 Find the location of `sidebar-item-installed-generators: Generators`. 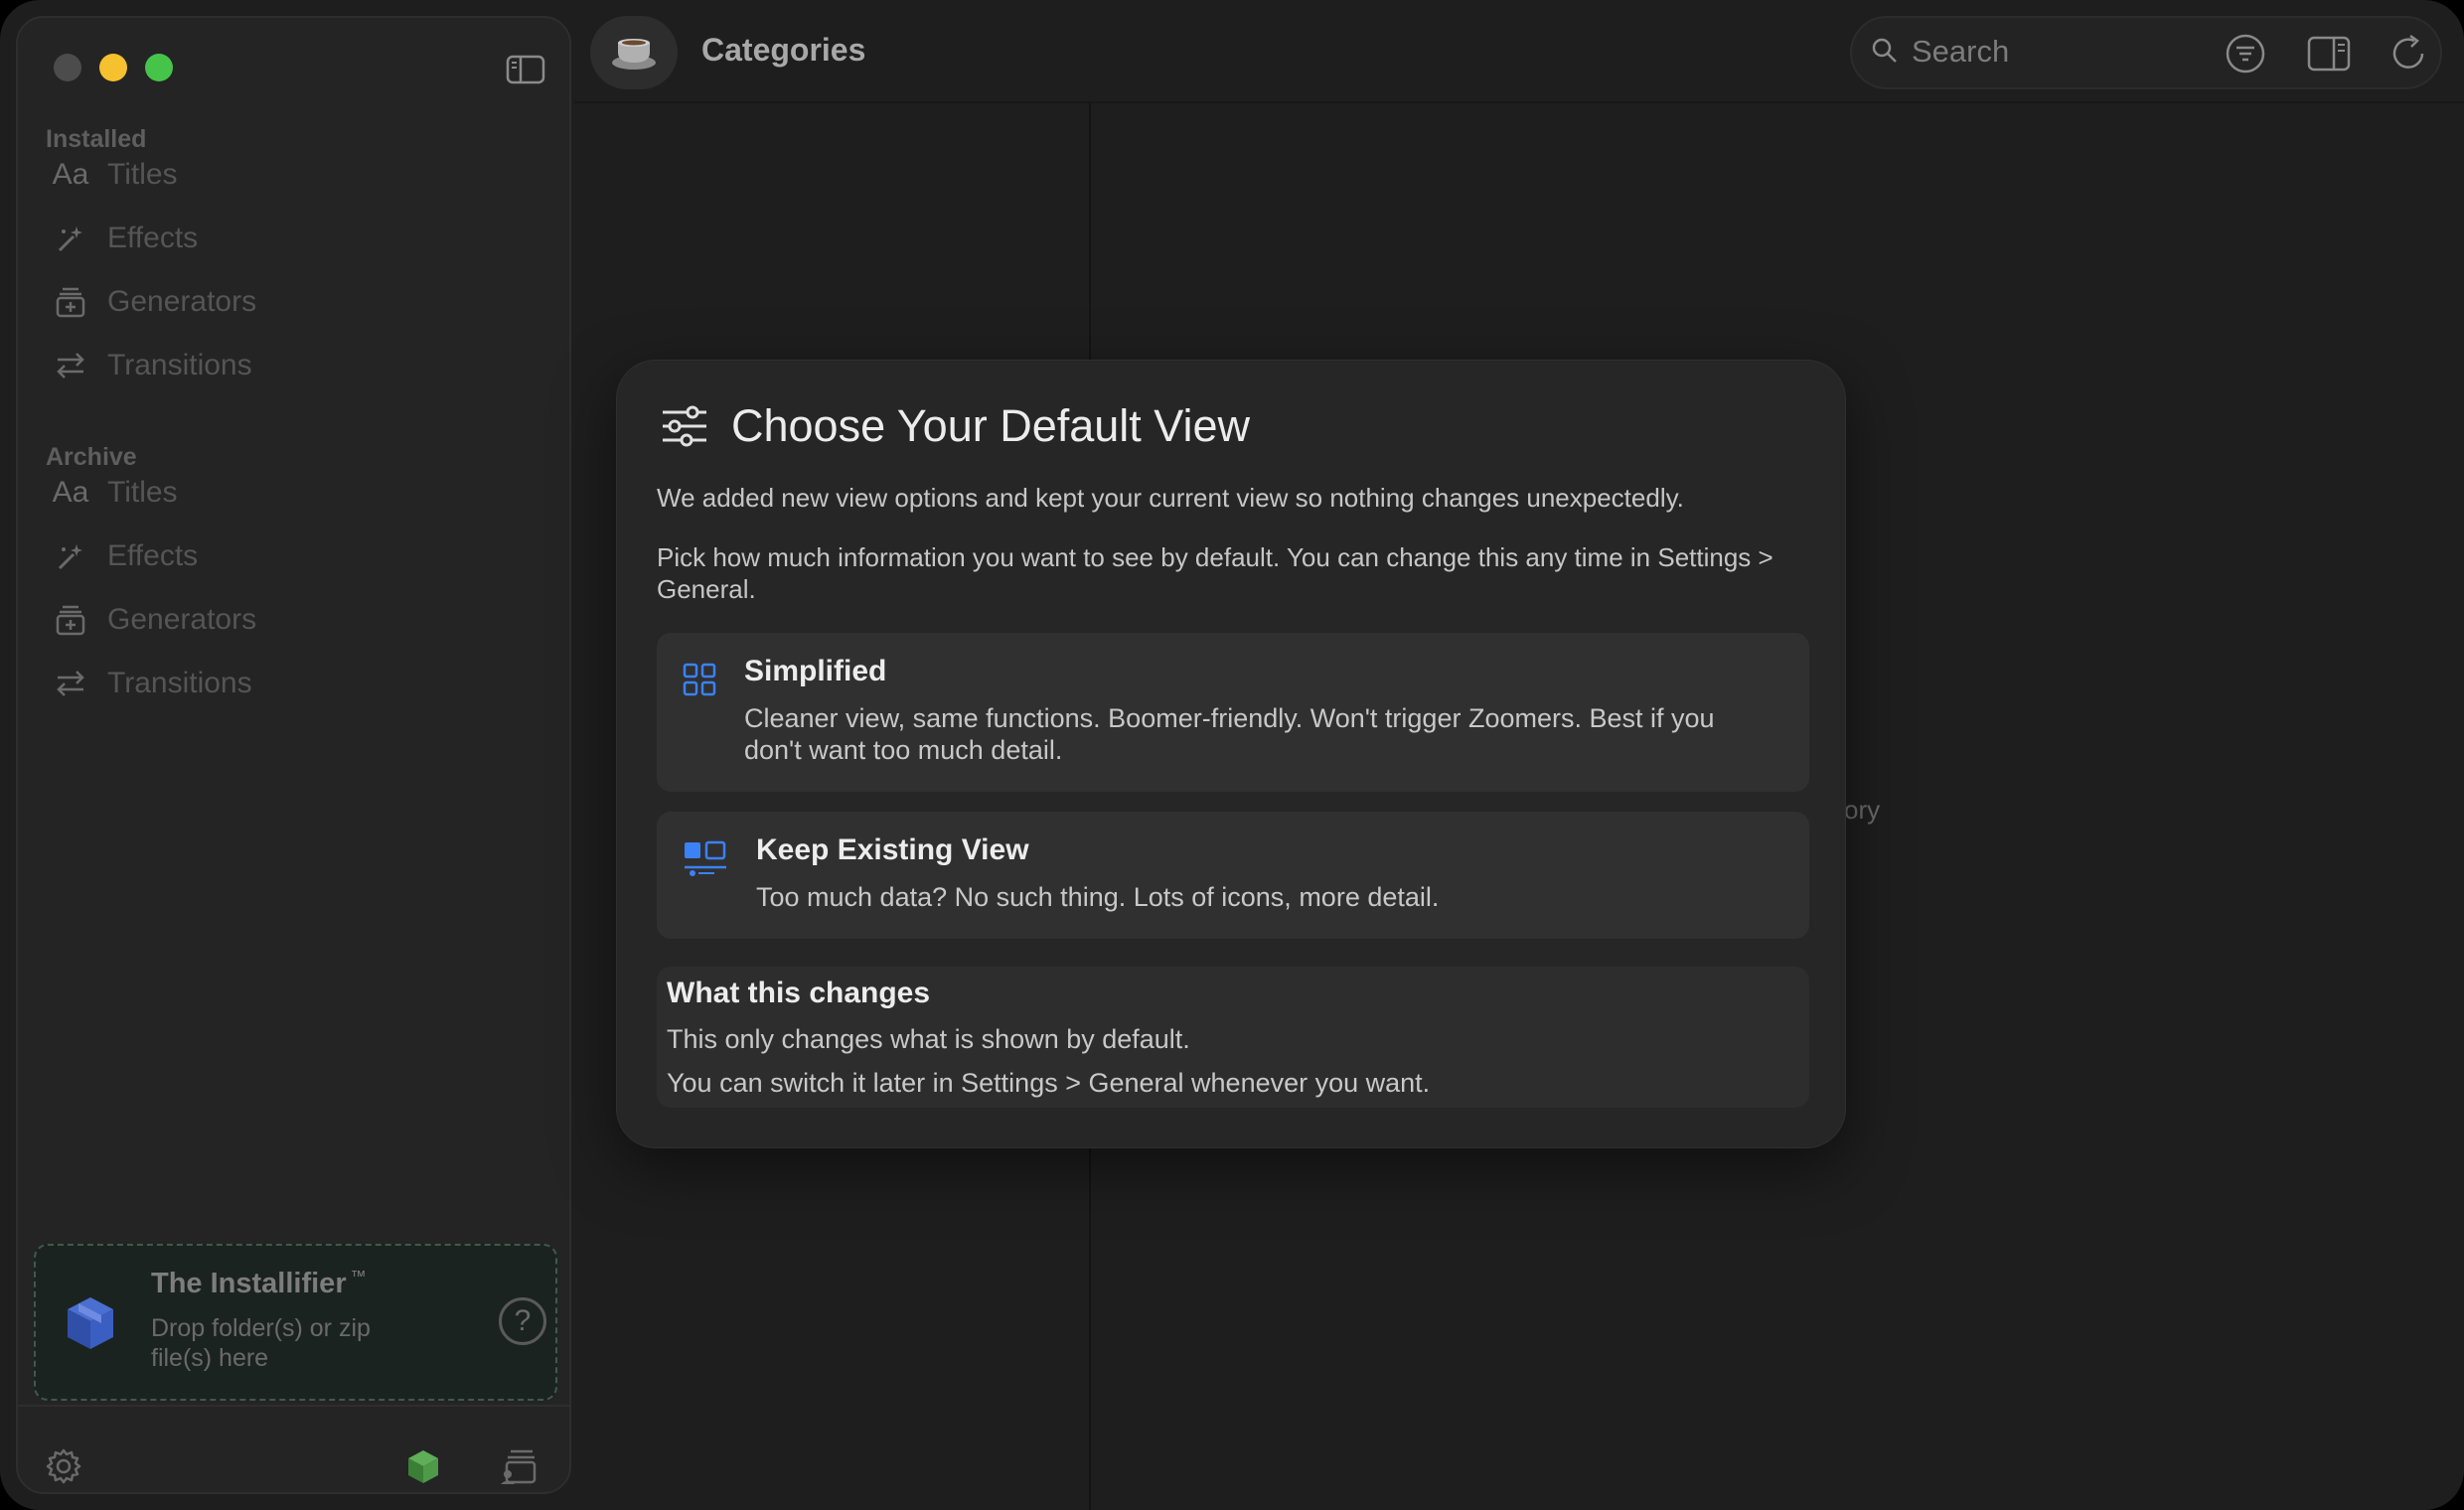

sidebar-item-installed-generators: Generators is located at coordinates (155, 302).